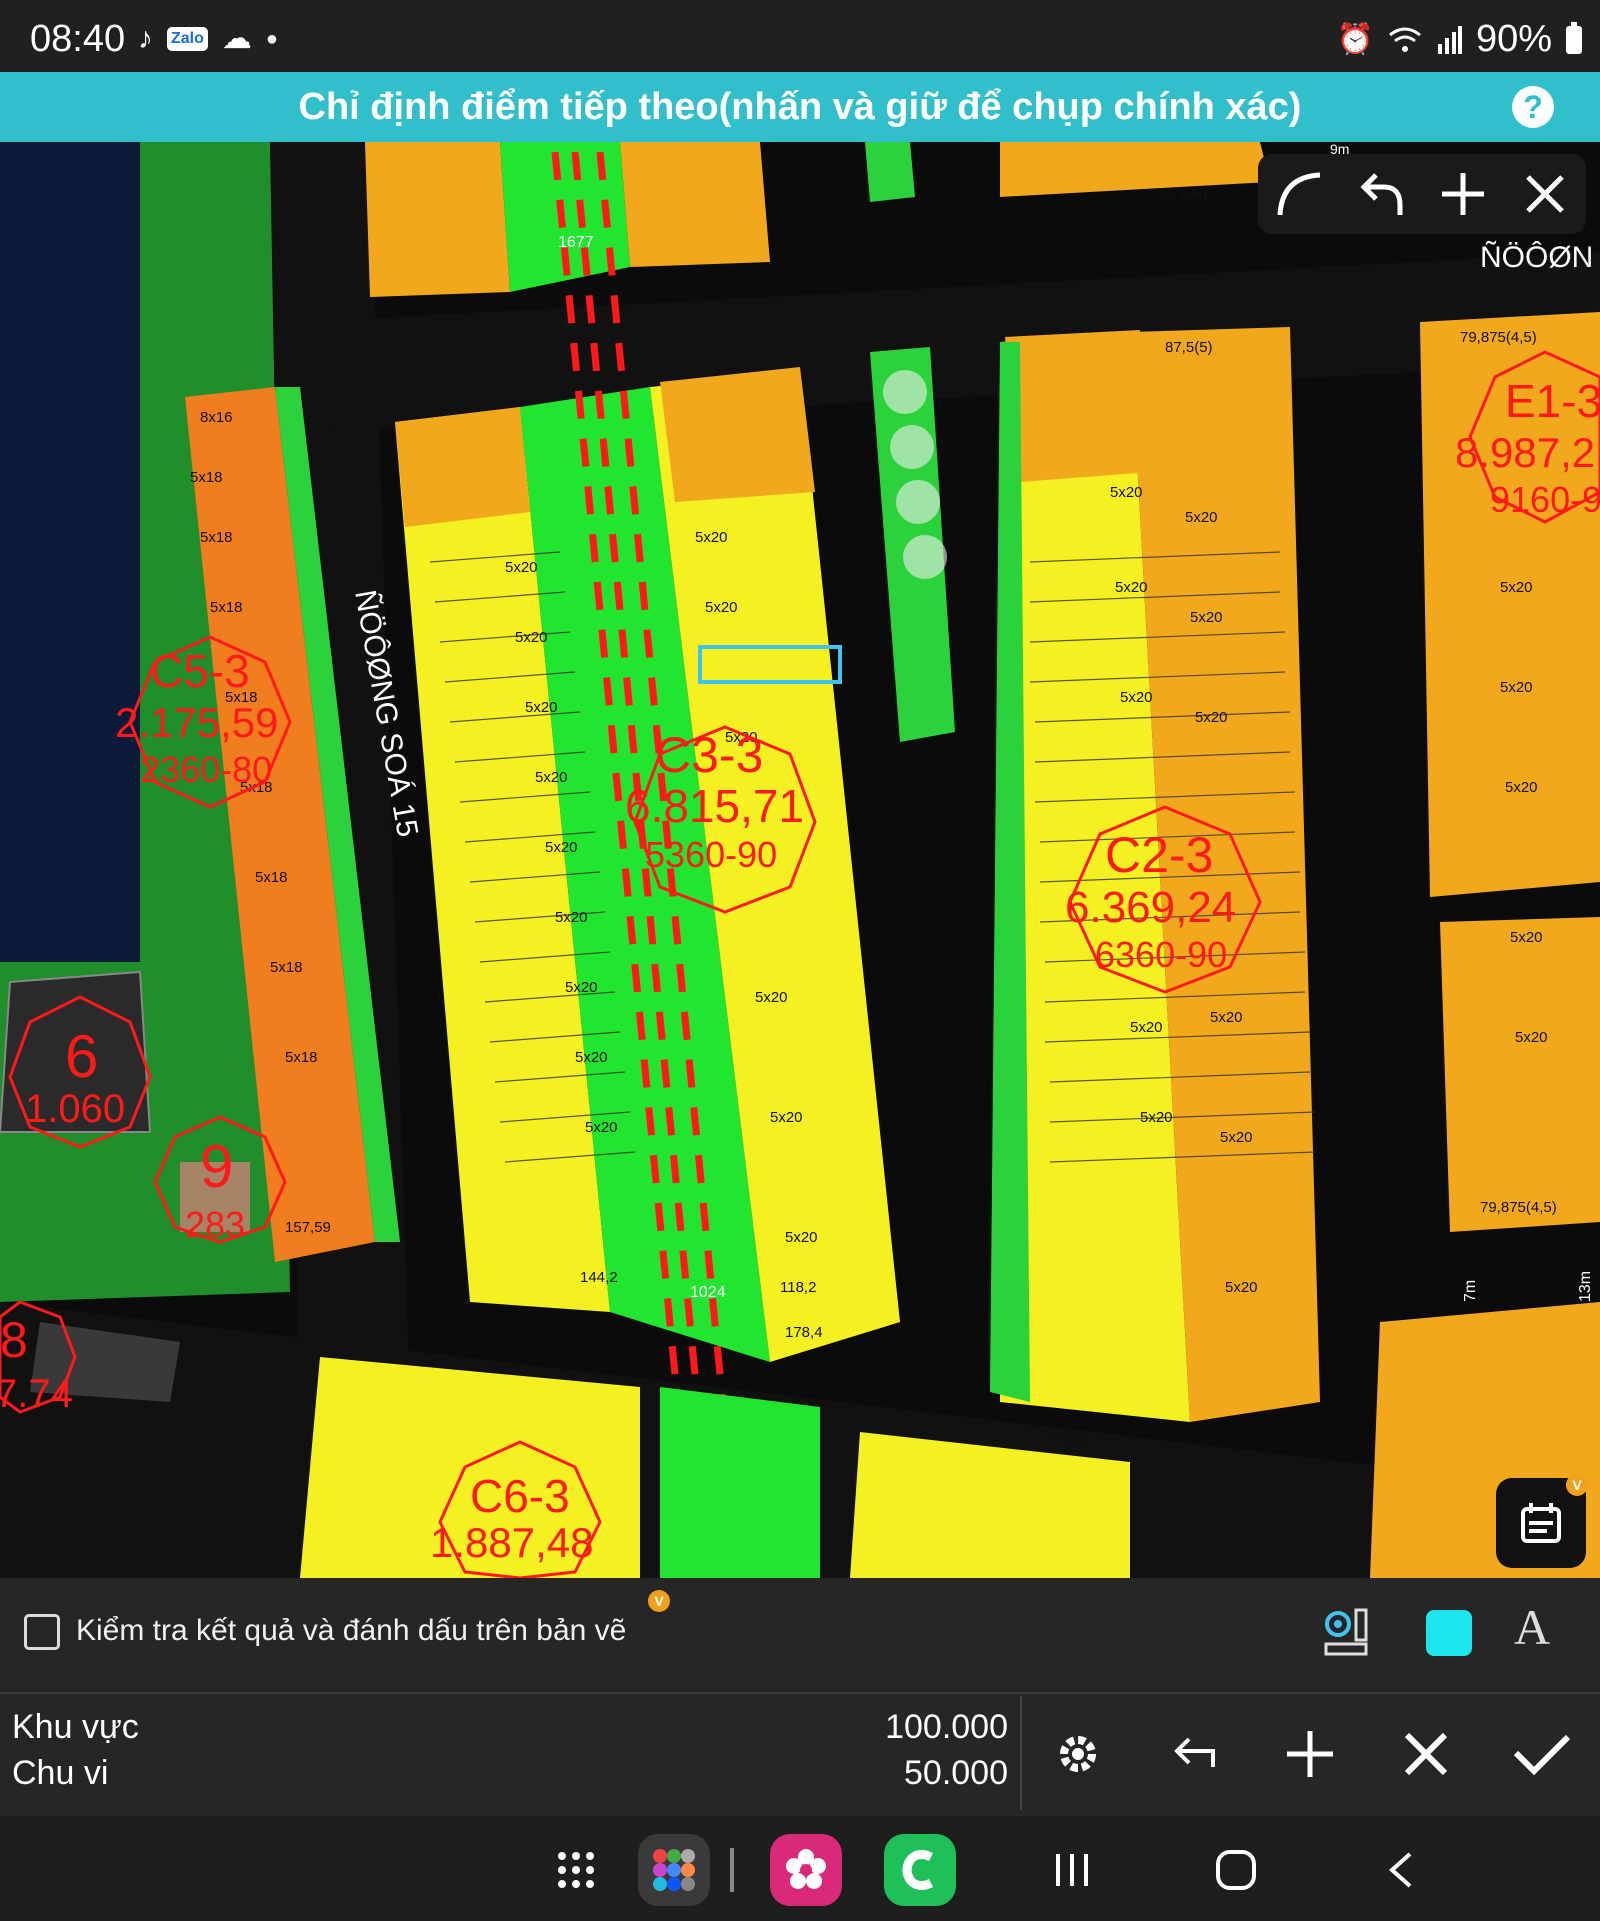 This screenshot has height=1921, width=1600. I want to click on cancel-icon, so click(1426, 1754).